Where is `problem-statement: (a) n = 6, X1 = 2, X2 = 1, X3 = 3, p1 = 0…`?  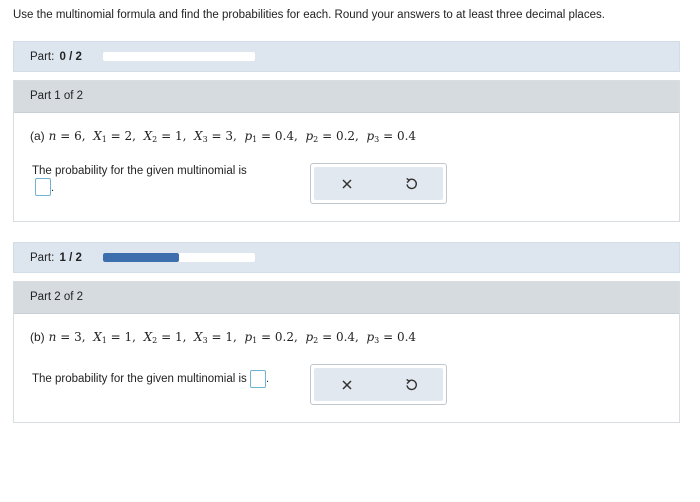 problem-statement: (a) n = 6, X1 = 2, X2 = 1, X3 = 3, p1 = 0… is located at coordinates (223, 136).